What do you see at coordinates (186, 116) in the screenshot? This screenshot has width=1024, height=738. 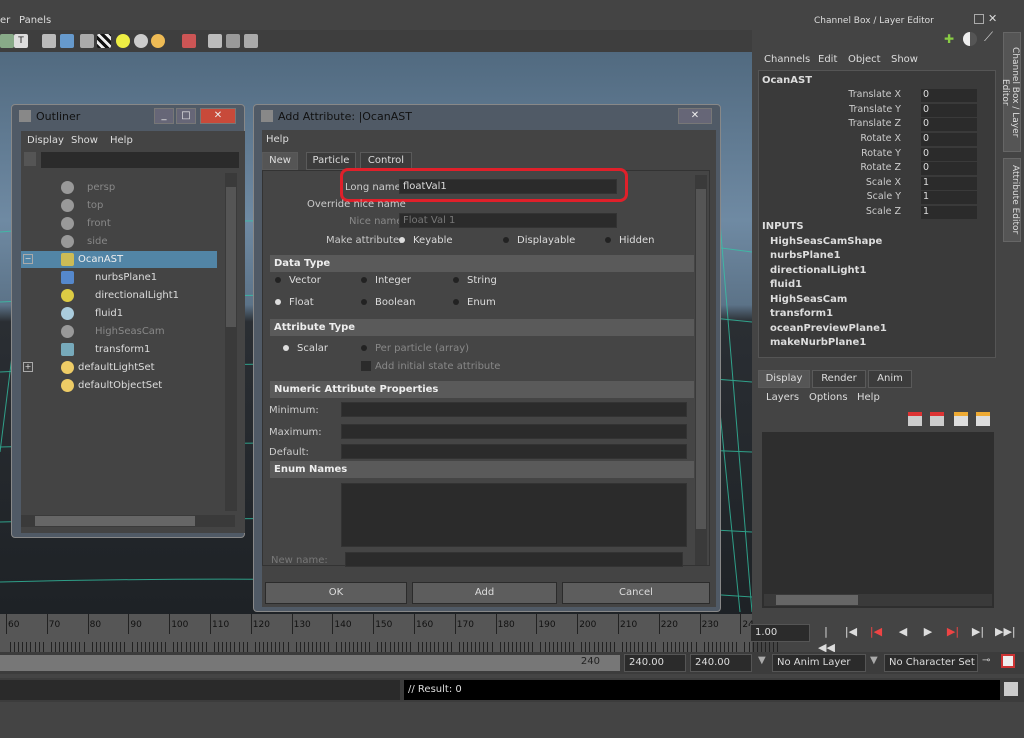 I see `maximize-button: □` at bounding box center [186, 116].